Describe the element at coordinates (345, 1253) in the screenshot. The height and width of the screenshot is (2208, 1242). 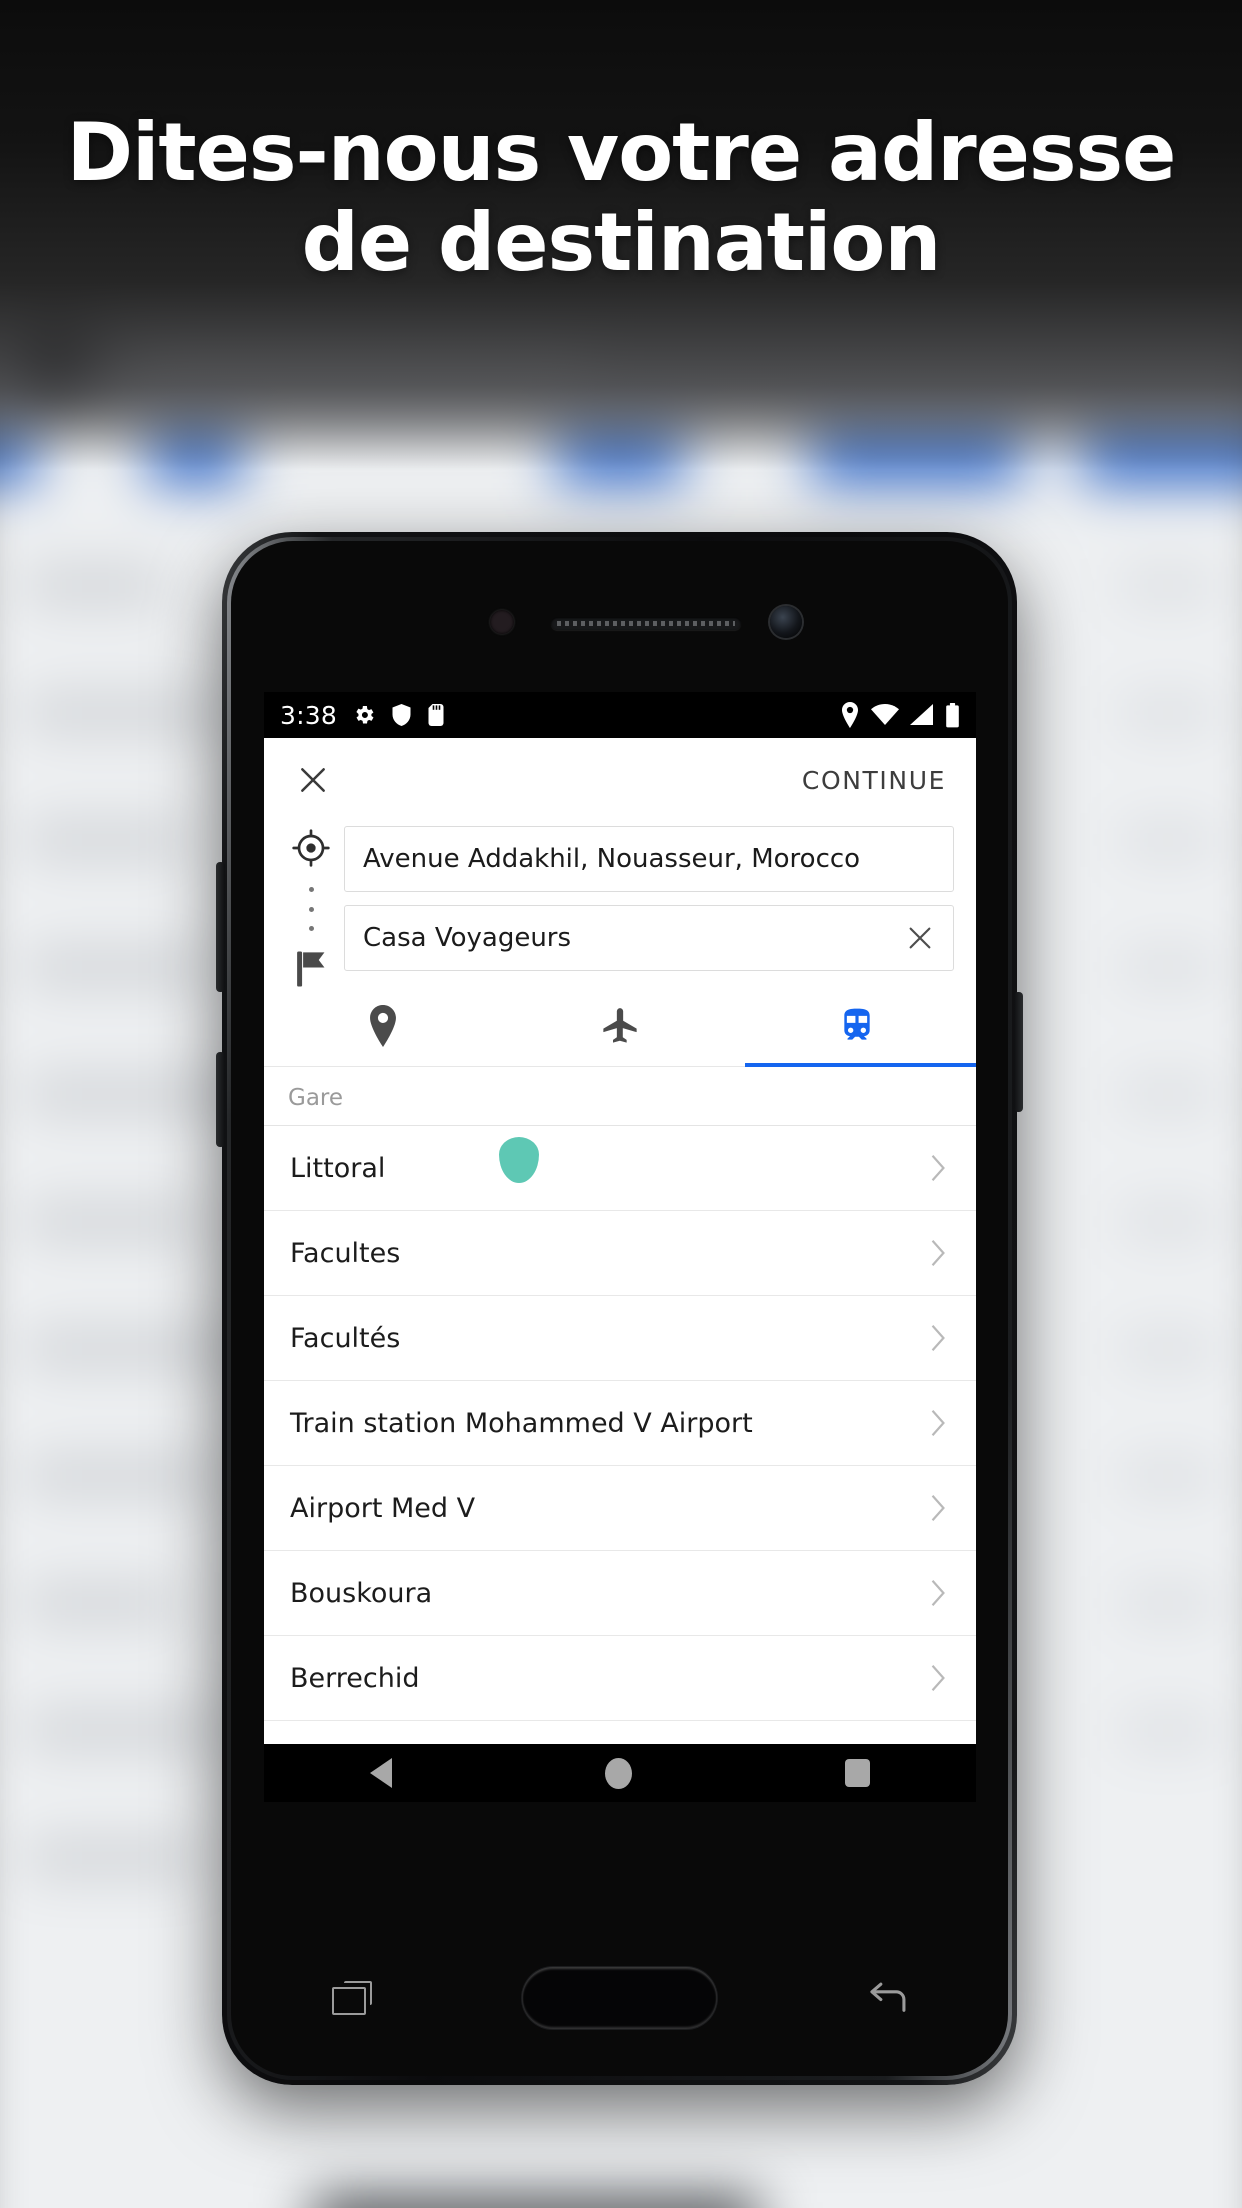
I see `list-item-label: Facultes` at that location.